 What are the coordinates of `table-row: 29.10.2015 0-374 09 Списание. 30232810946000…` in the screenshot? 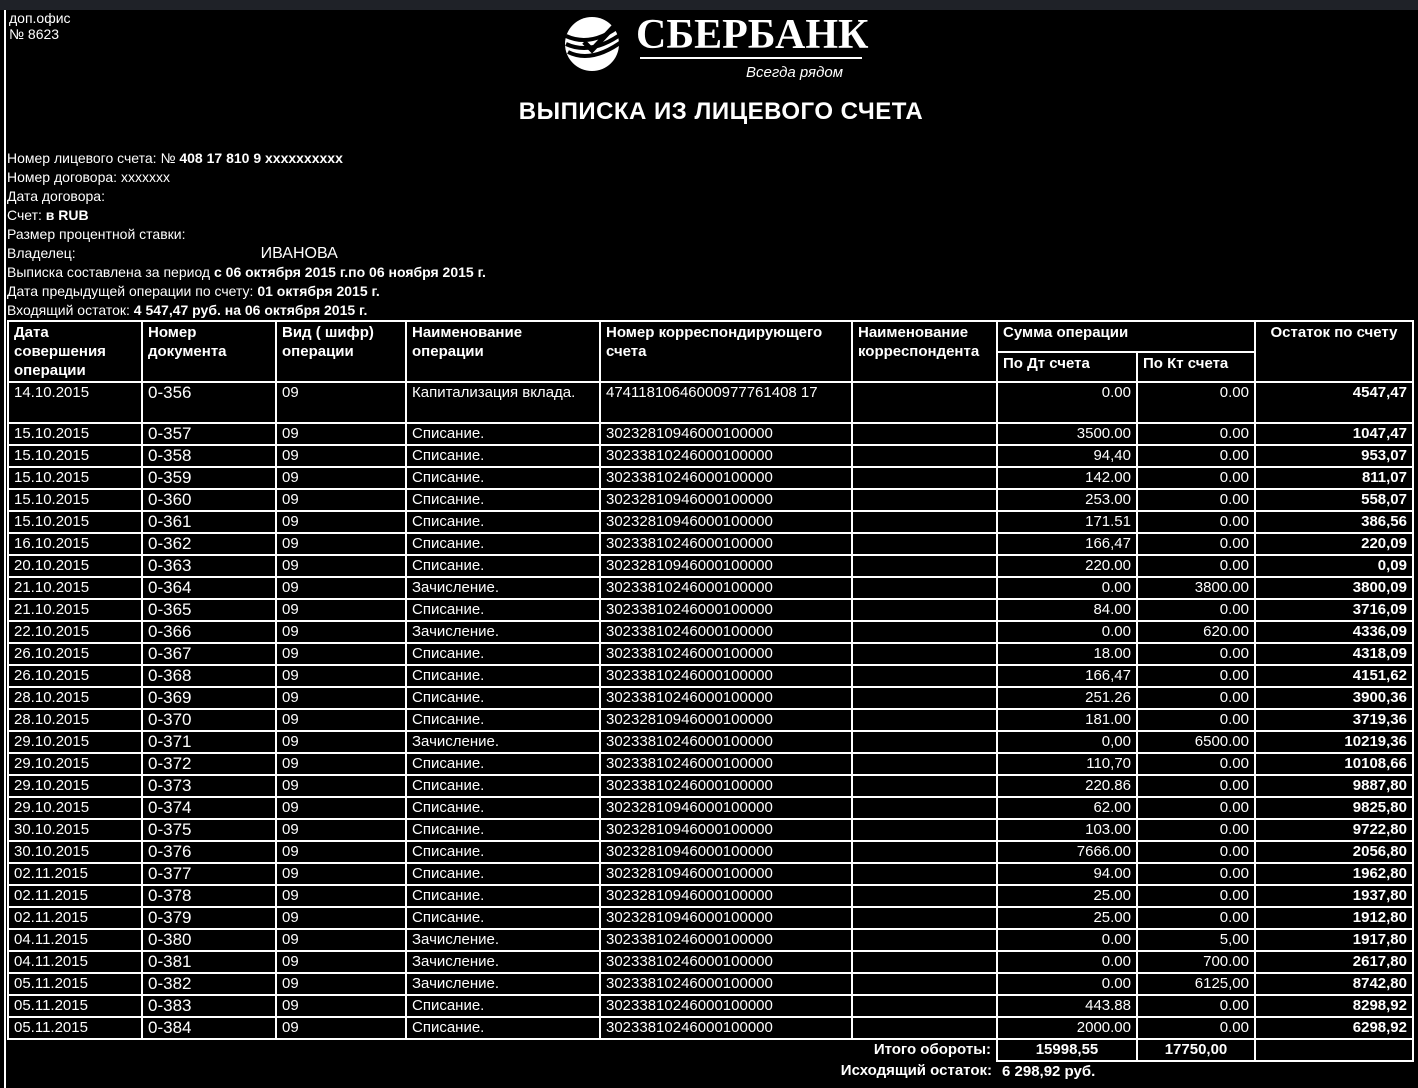 It's located at (710, 808).